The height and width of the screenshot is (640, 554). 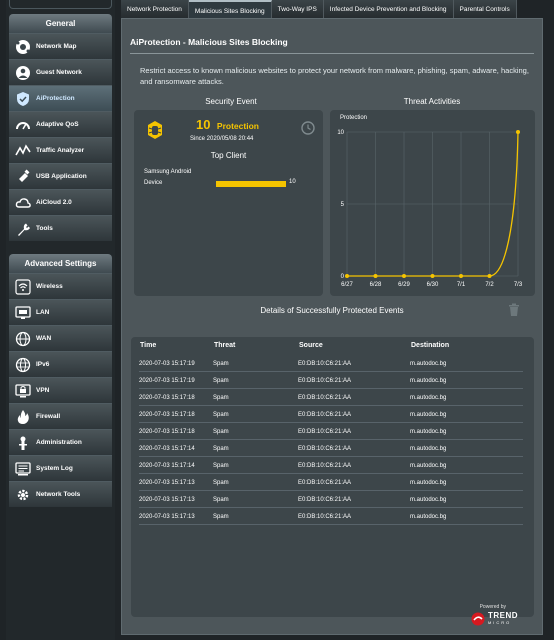 What do you see at coordinates (23, 417) in the screenshot?
I see `firewall-icon` at bounding box center [23, 417].